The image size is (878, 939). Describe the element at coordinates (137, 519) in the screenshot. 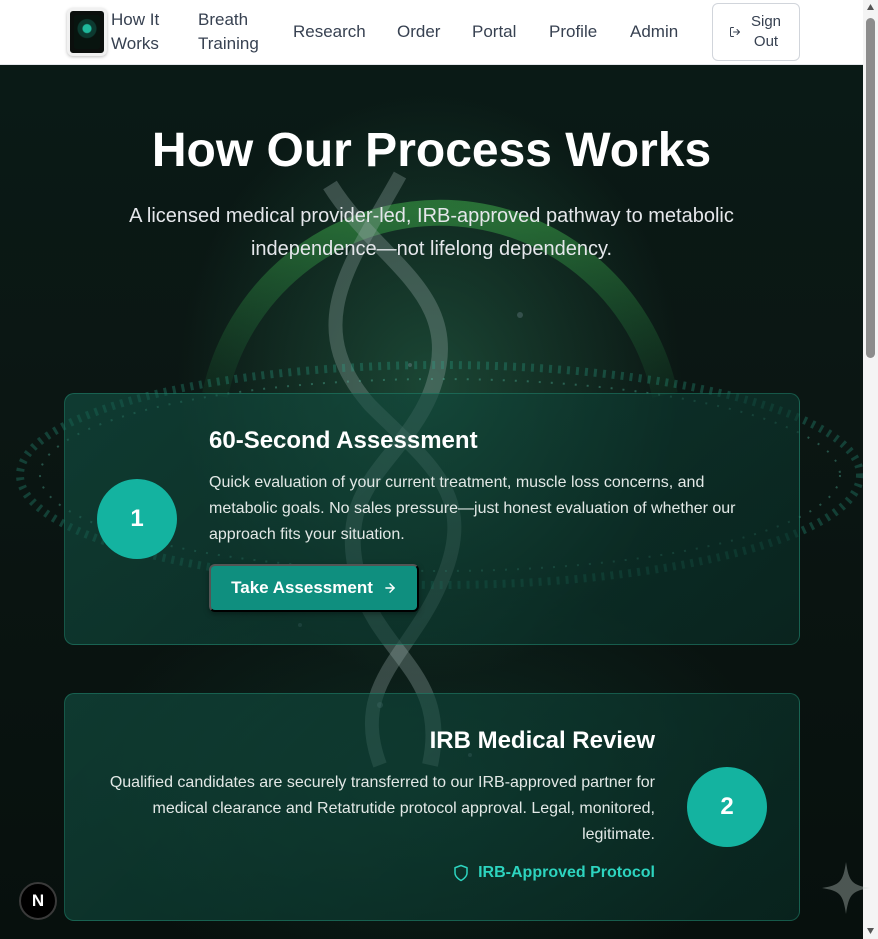

I see `step-number-badge: 1` at that location.